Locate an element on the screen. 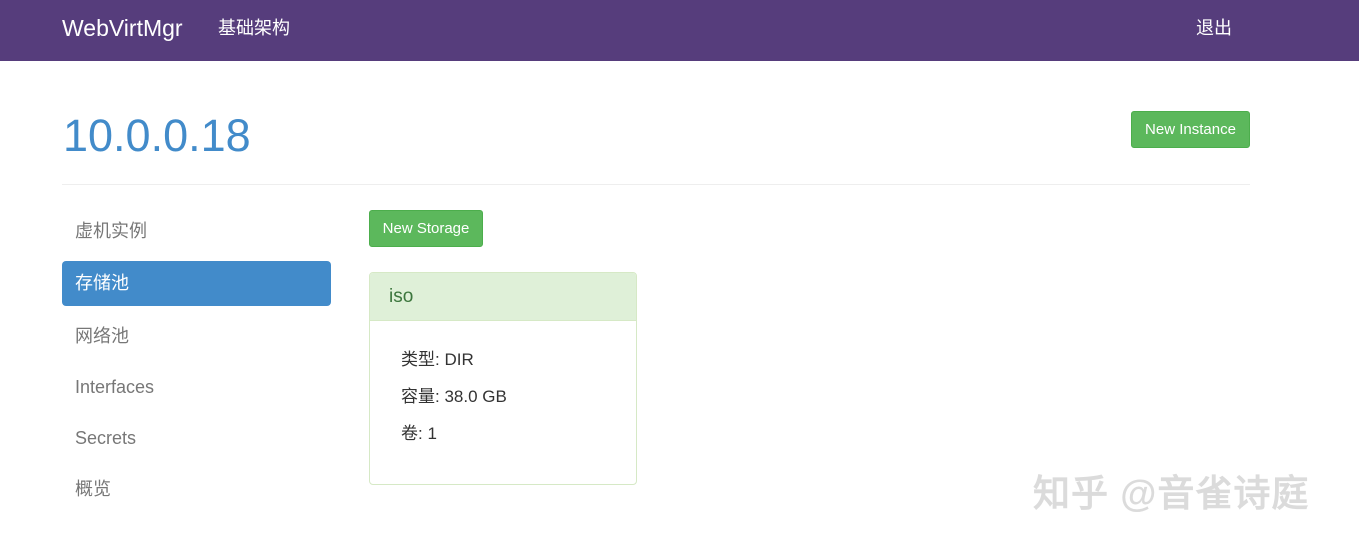  sidebar-item-networks: 网络池 is located at coordinates (196, 334).